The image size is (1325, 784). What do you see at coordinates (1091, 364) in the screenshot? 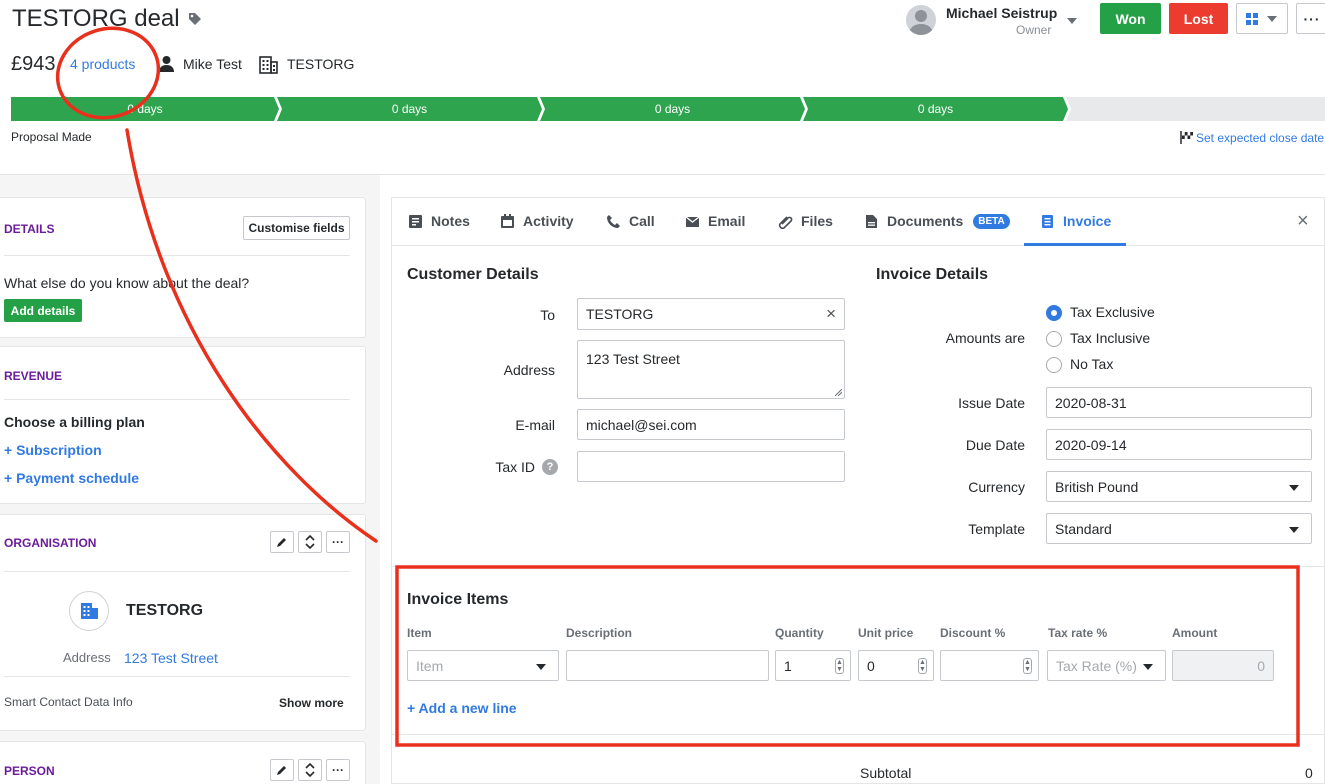
I see `no-tax-label: No Tax` at bounding box center [1091, 364].